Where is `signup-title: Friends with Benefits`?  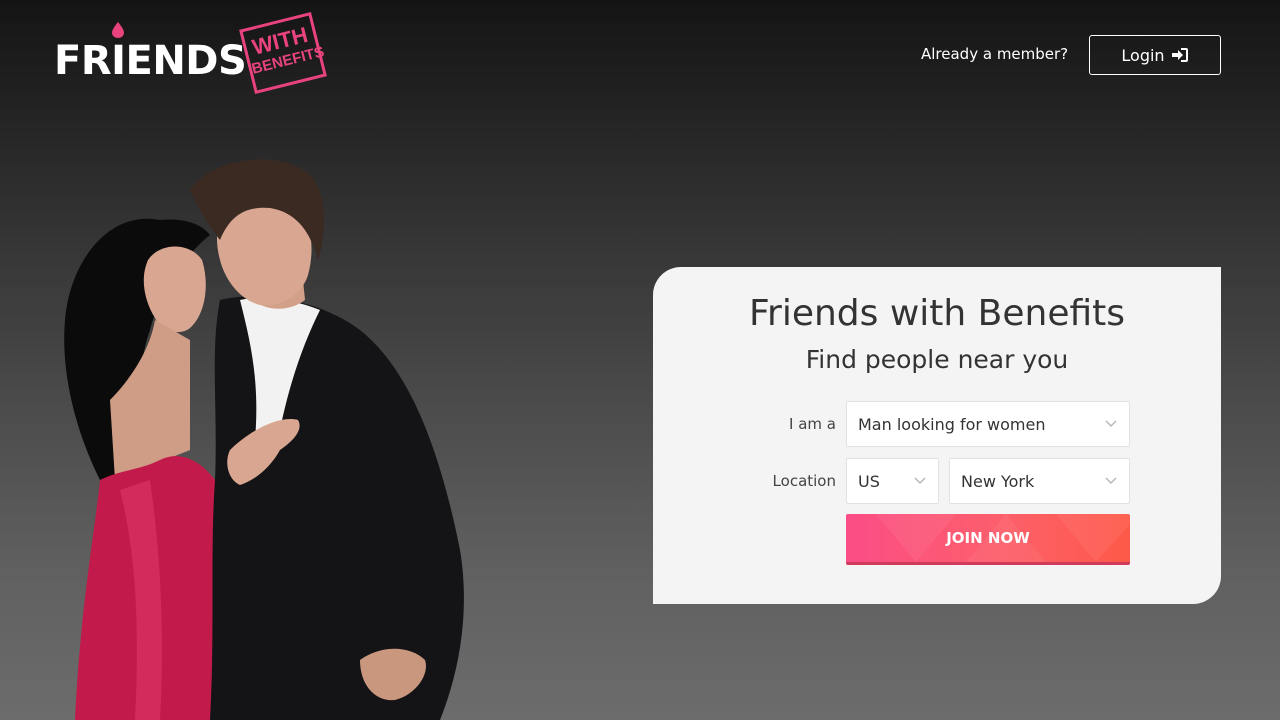 signup-title: Friends with Benefits is located at coordinates (937, 313).